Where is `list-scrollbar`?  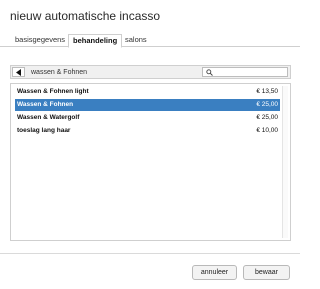
list-scrollbar is located at coordinates (285, 162).